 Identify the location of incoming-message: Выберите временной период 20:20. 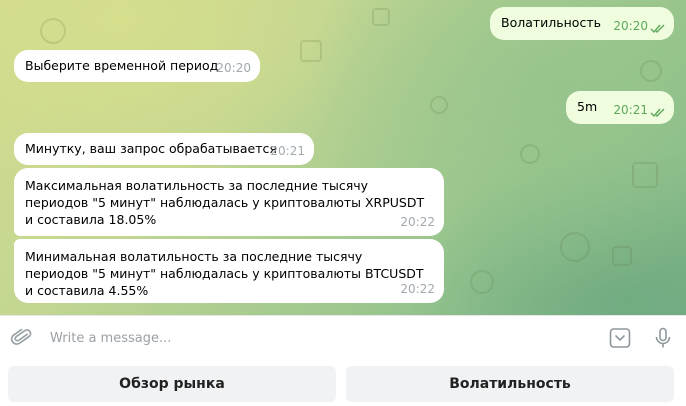
(137, 66).